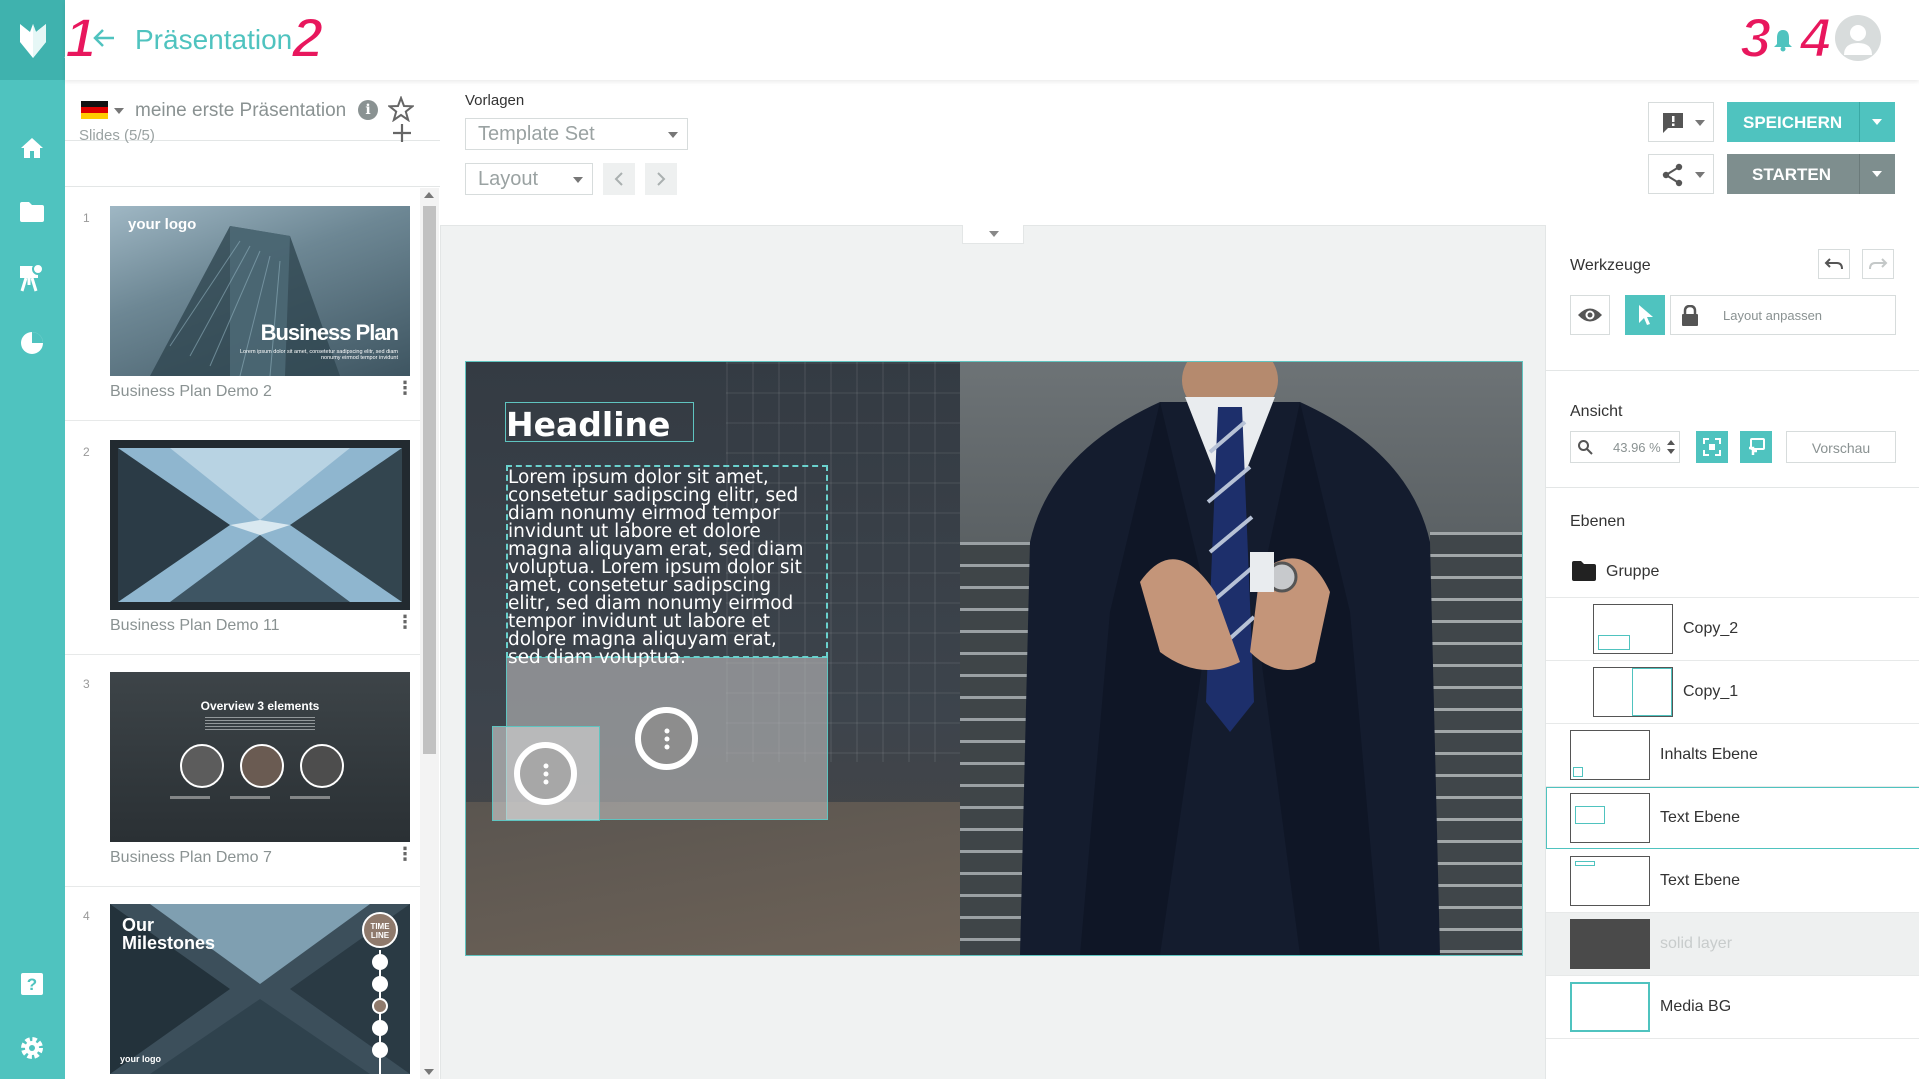 The height and width of the screenshot is (1079, 1919). Describe the element at coordinates (32, 343) in the screenshot. I see `pie-chart-icon` at that location.